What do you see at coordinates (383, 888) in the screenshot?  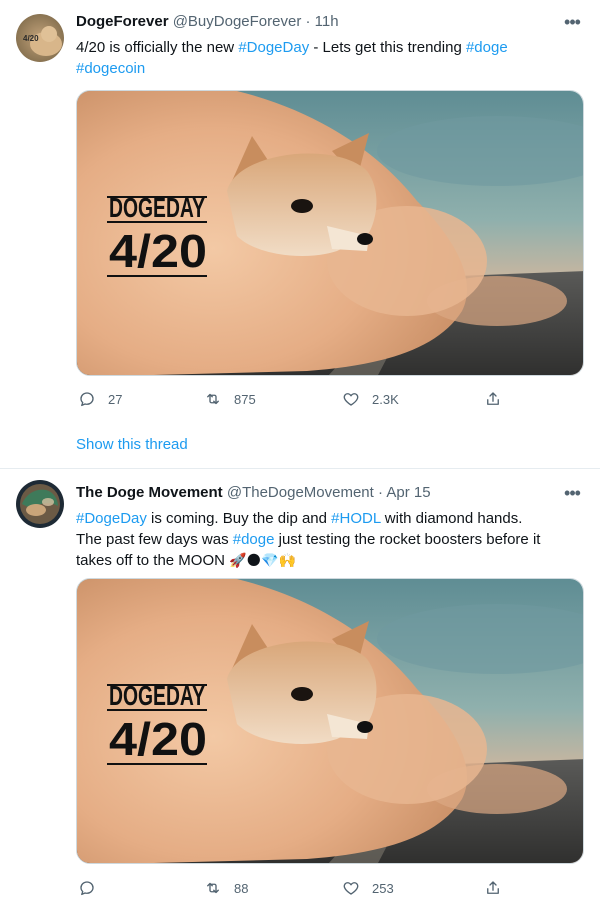 I see `like-count: 253` at bounding box center [383, 888].